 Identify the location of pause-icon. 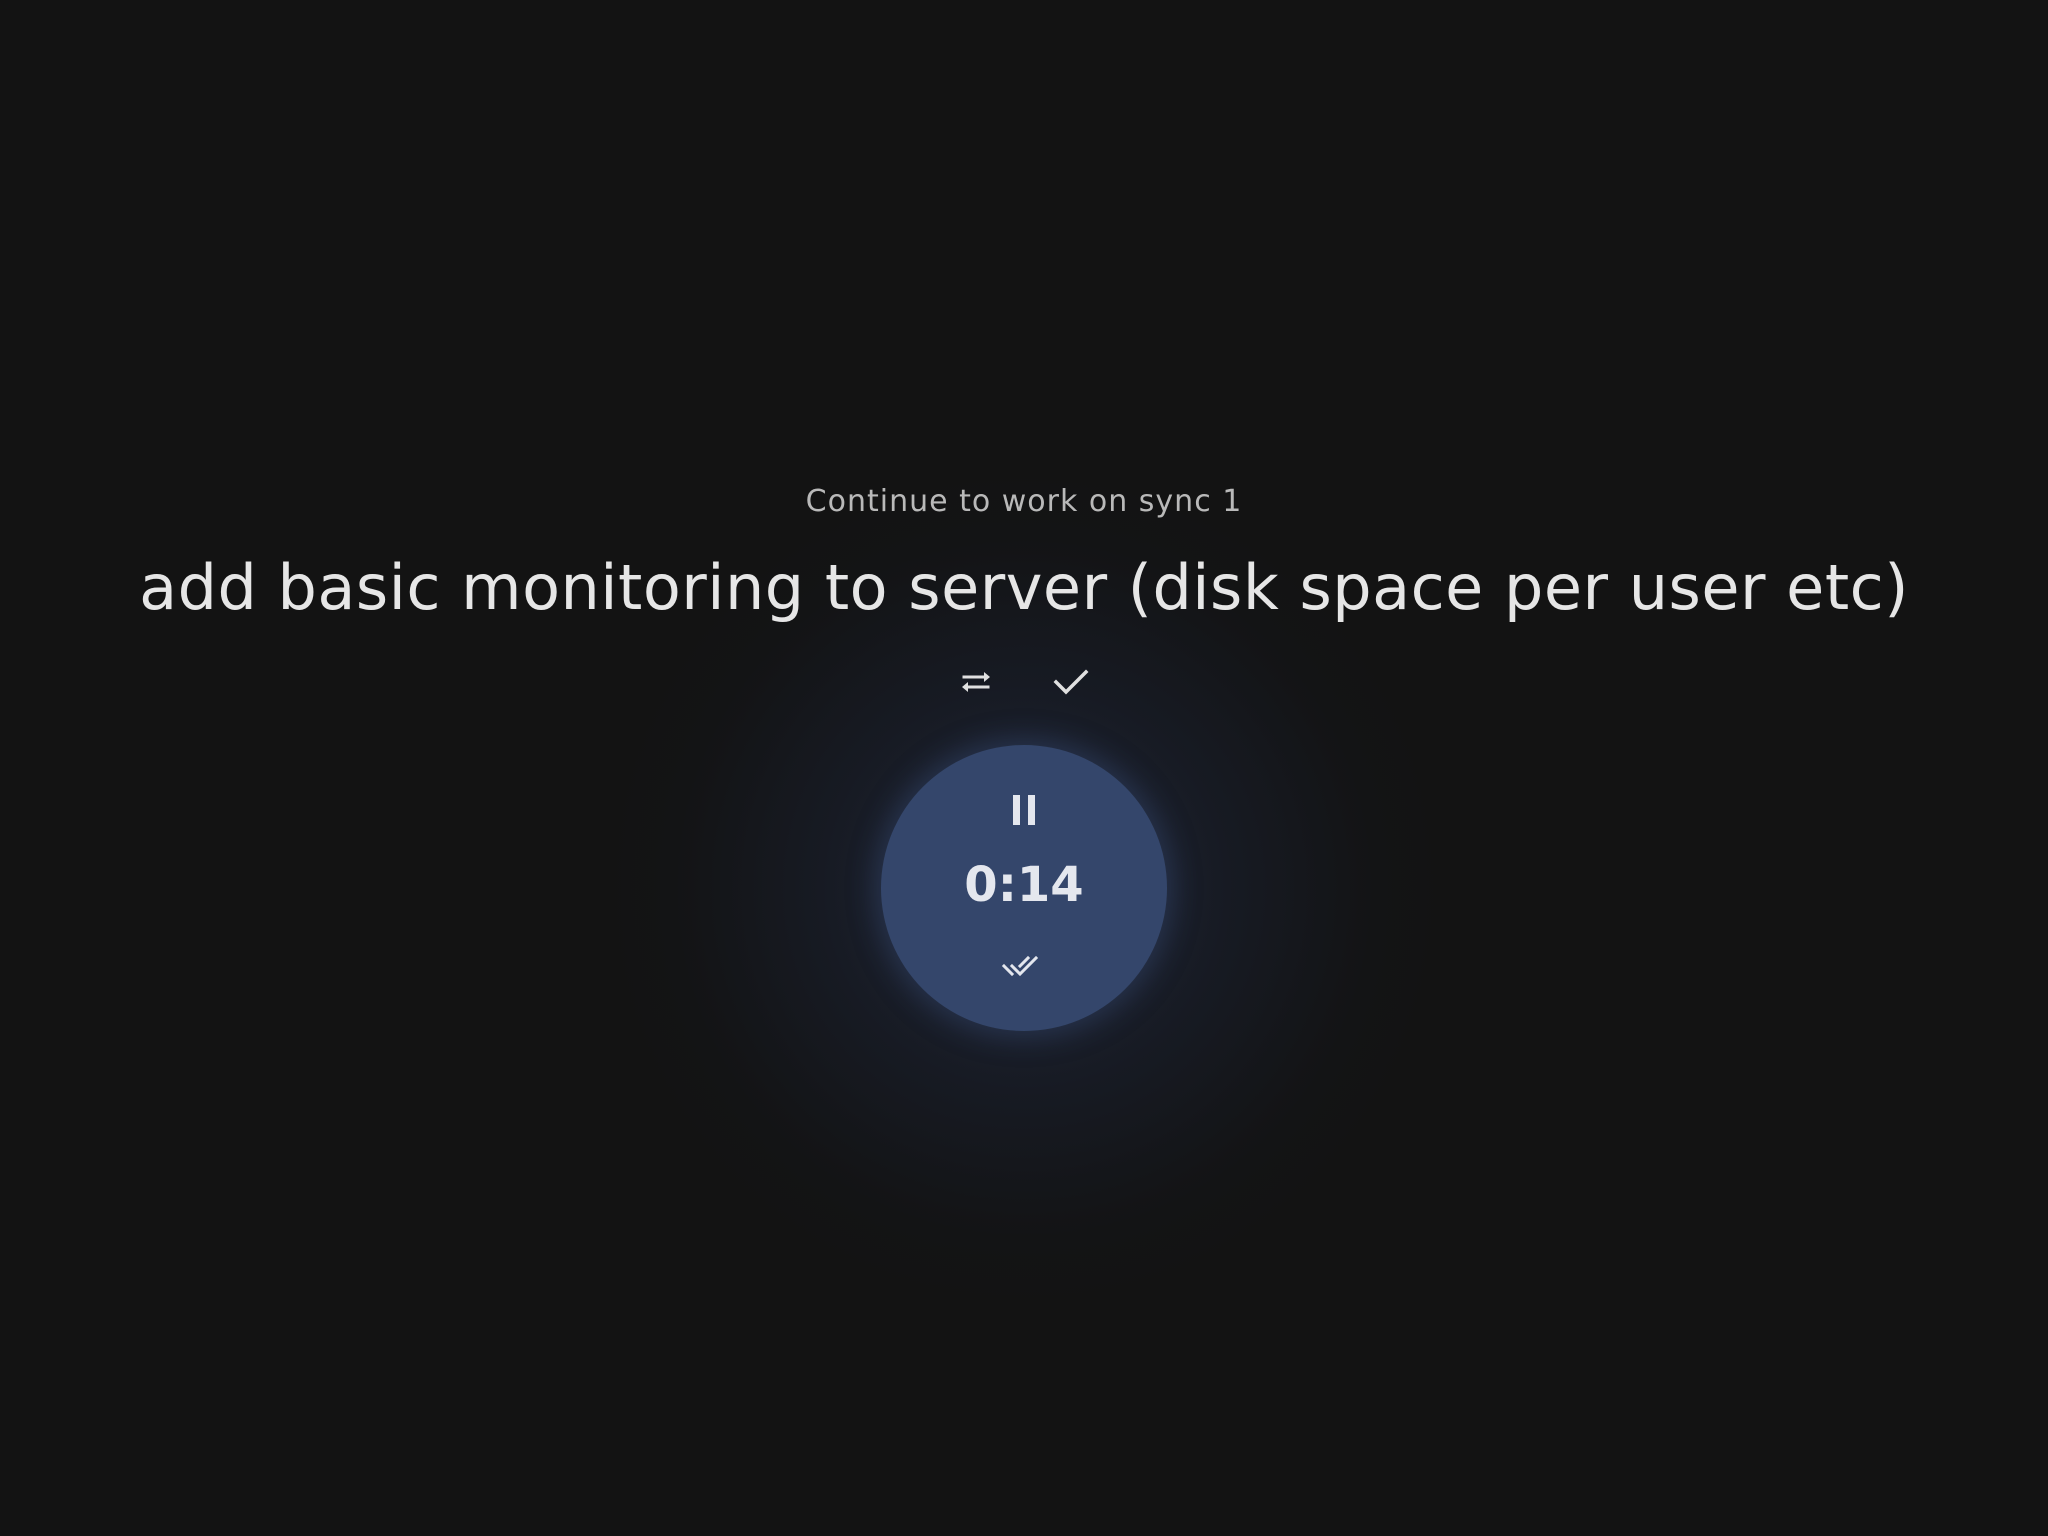
(1024, 810).